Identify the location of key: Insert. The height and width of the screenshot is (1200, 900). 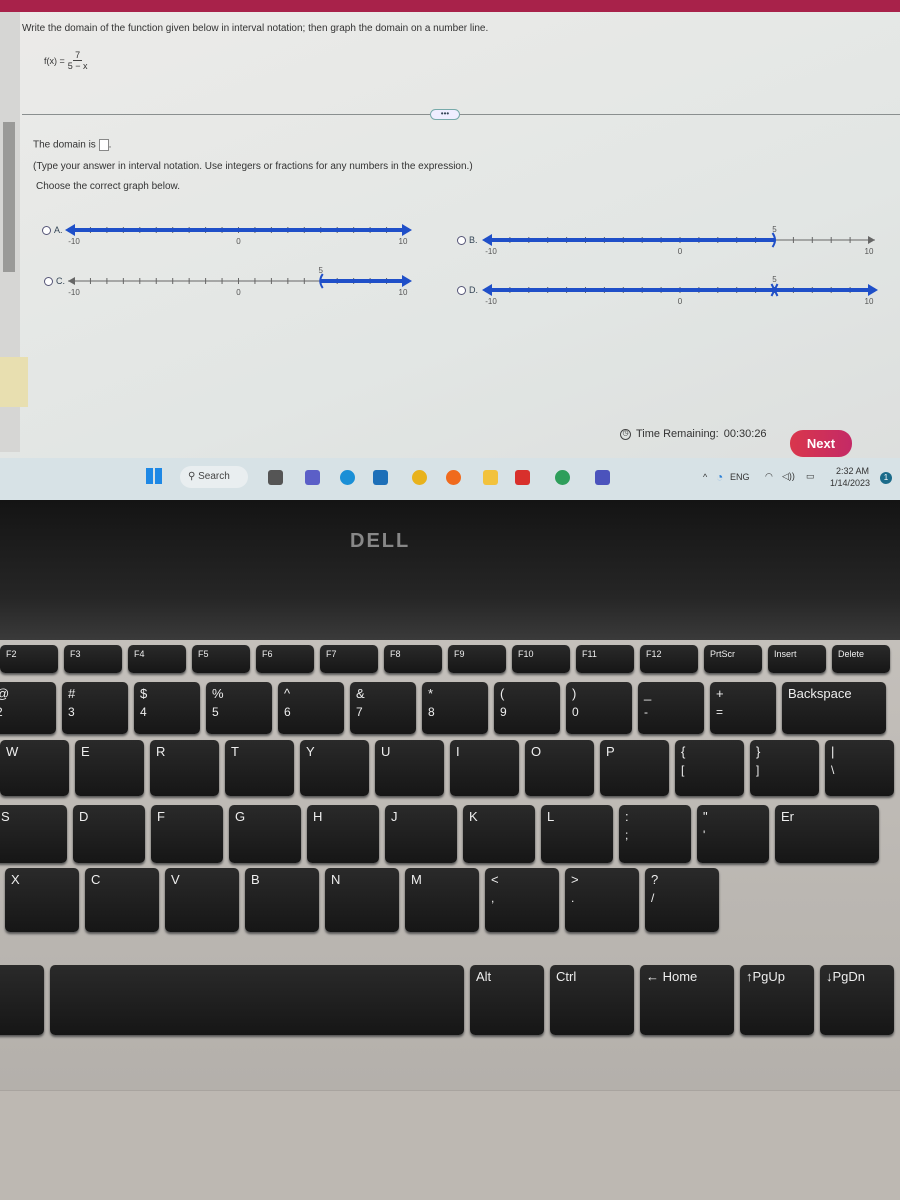
(797, 659).